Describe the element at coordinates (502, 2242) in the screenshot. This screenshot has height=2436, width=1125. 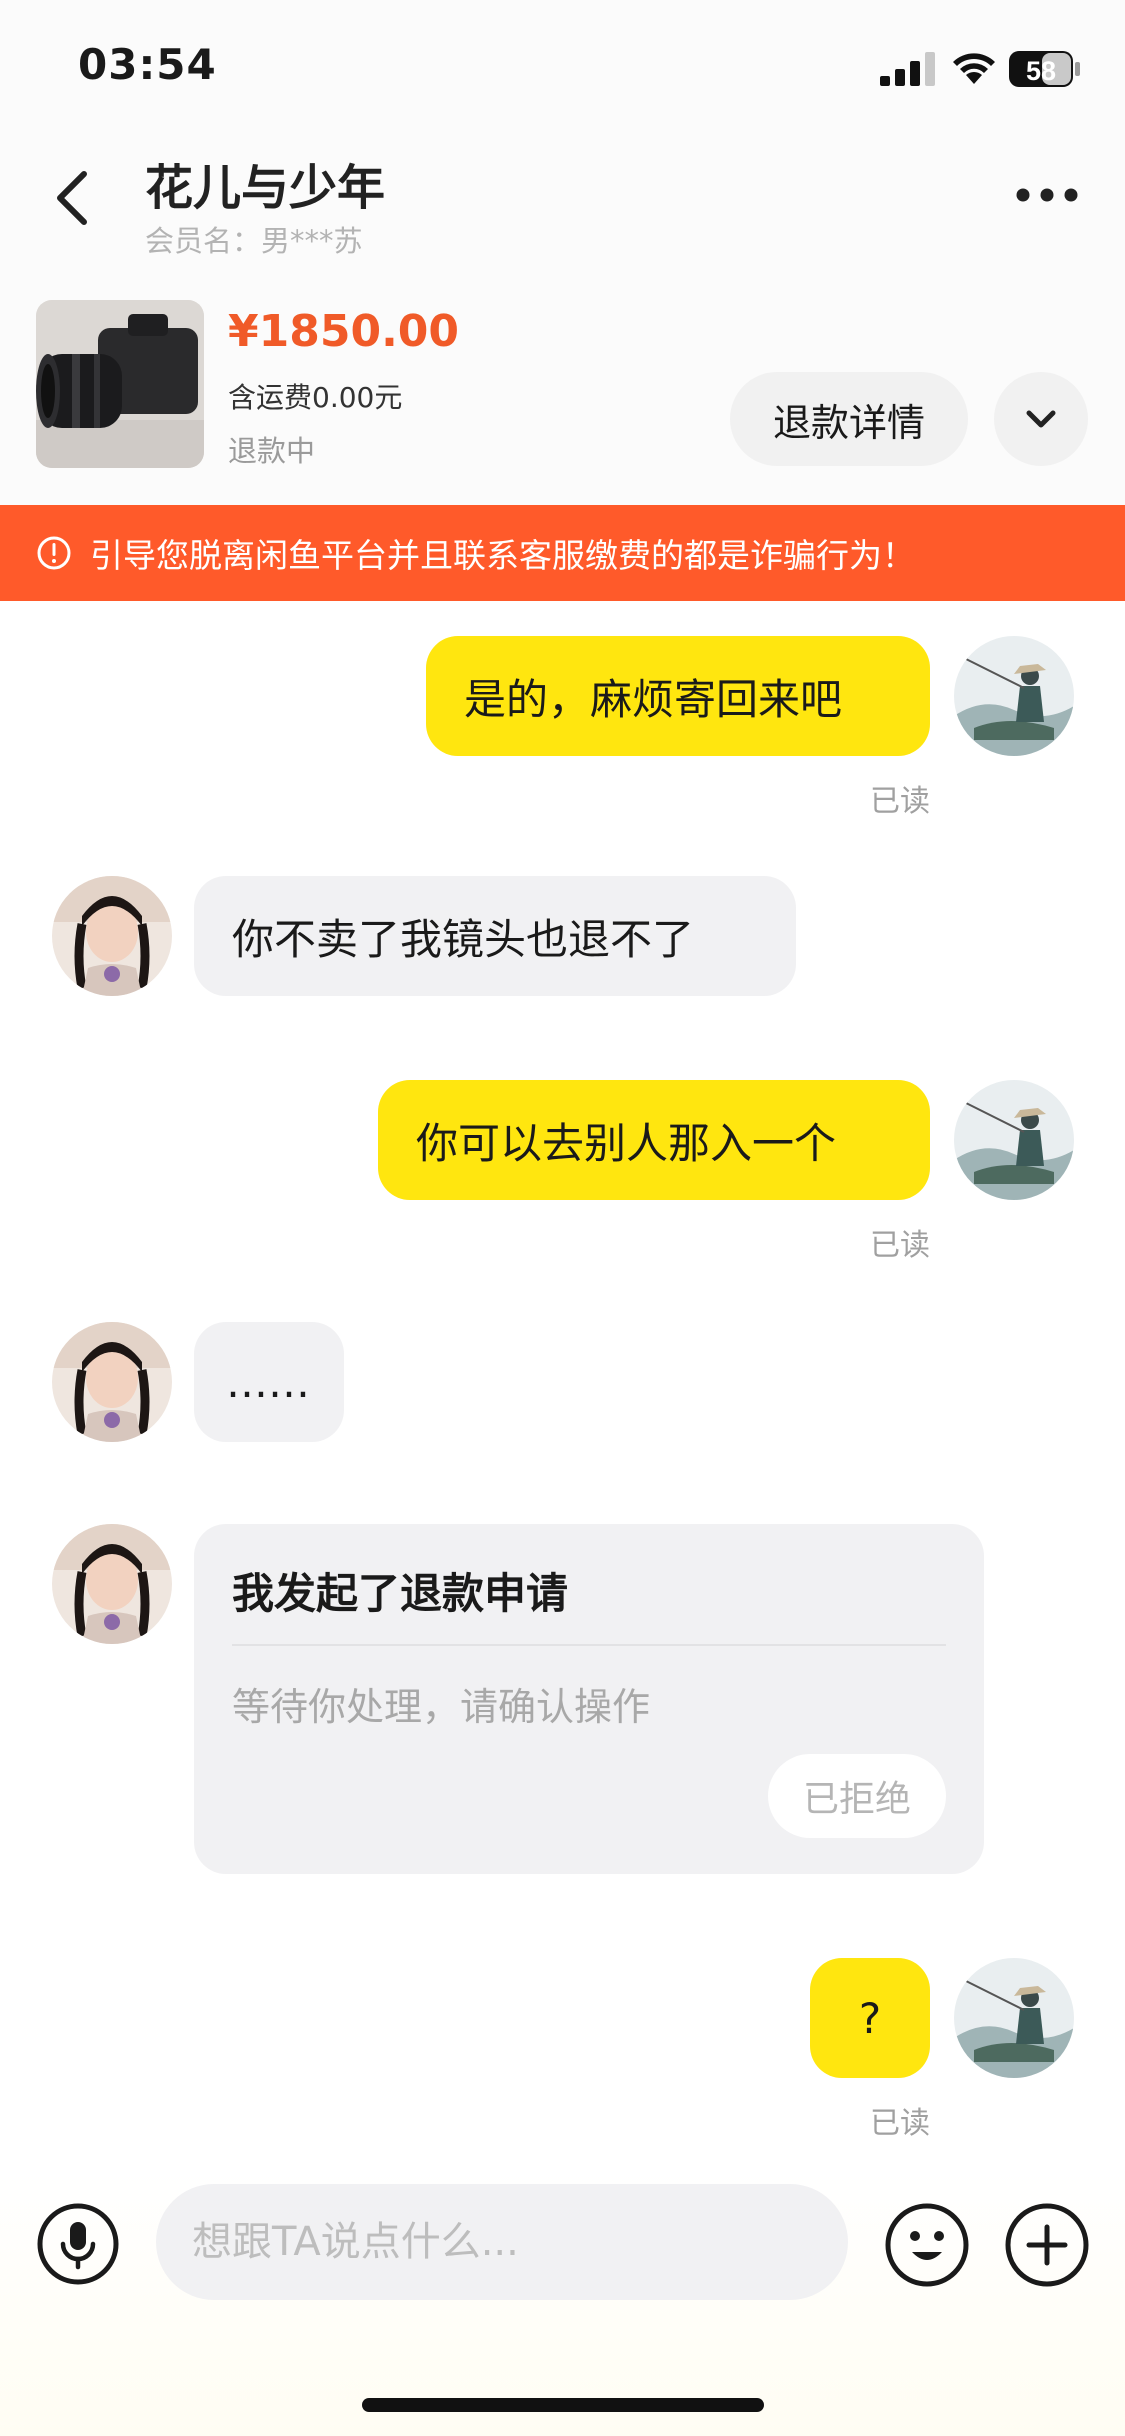
I see `message-input` at that location.